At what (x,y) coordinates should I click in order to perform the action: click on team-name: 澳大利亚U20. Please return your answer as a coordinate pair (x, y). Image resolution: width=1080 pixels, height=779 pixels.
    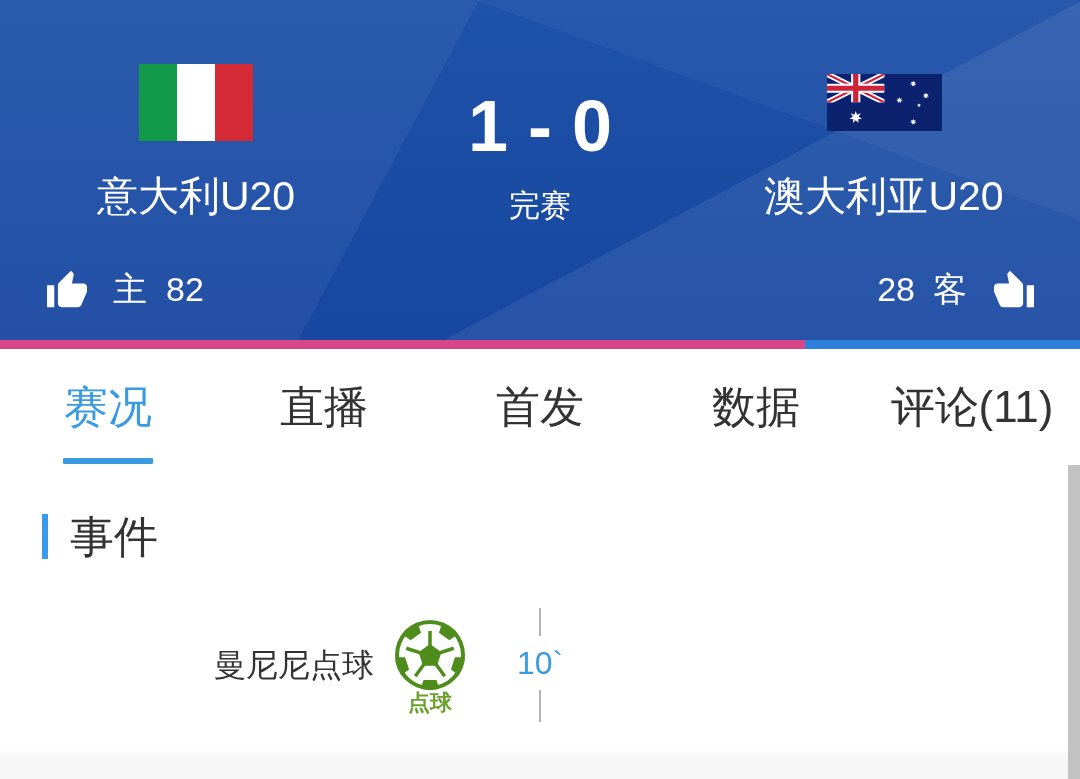
    Looking at the image, I should click on (884, 196).